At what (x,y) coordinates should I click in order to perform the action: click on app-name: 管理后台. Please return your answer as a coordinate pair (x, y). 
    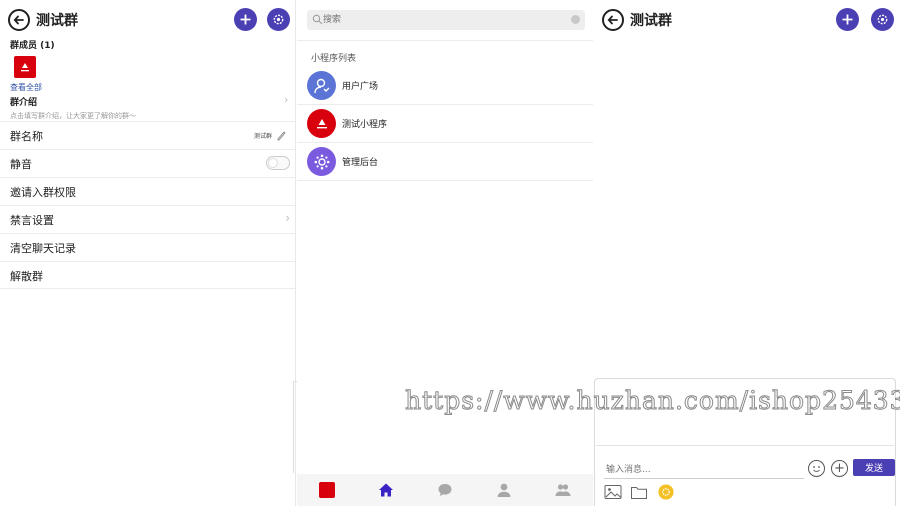
    Looking at the image, I should click on (360, 163).